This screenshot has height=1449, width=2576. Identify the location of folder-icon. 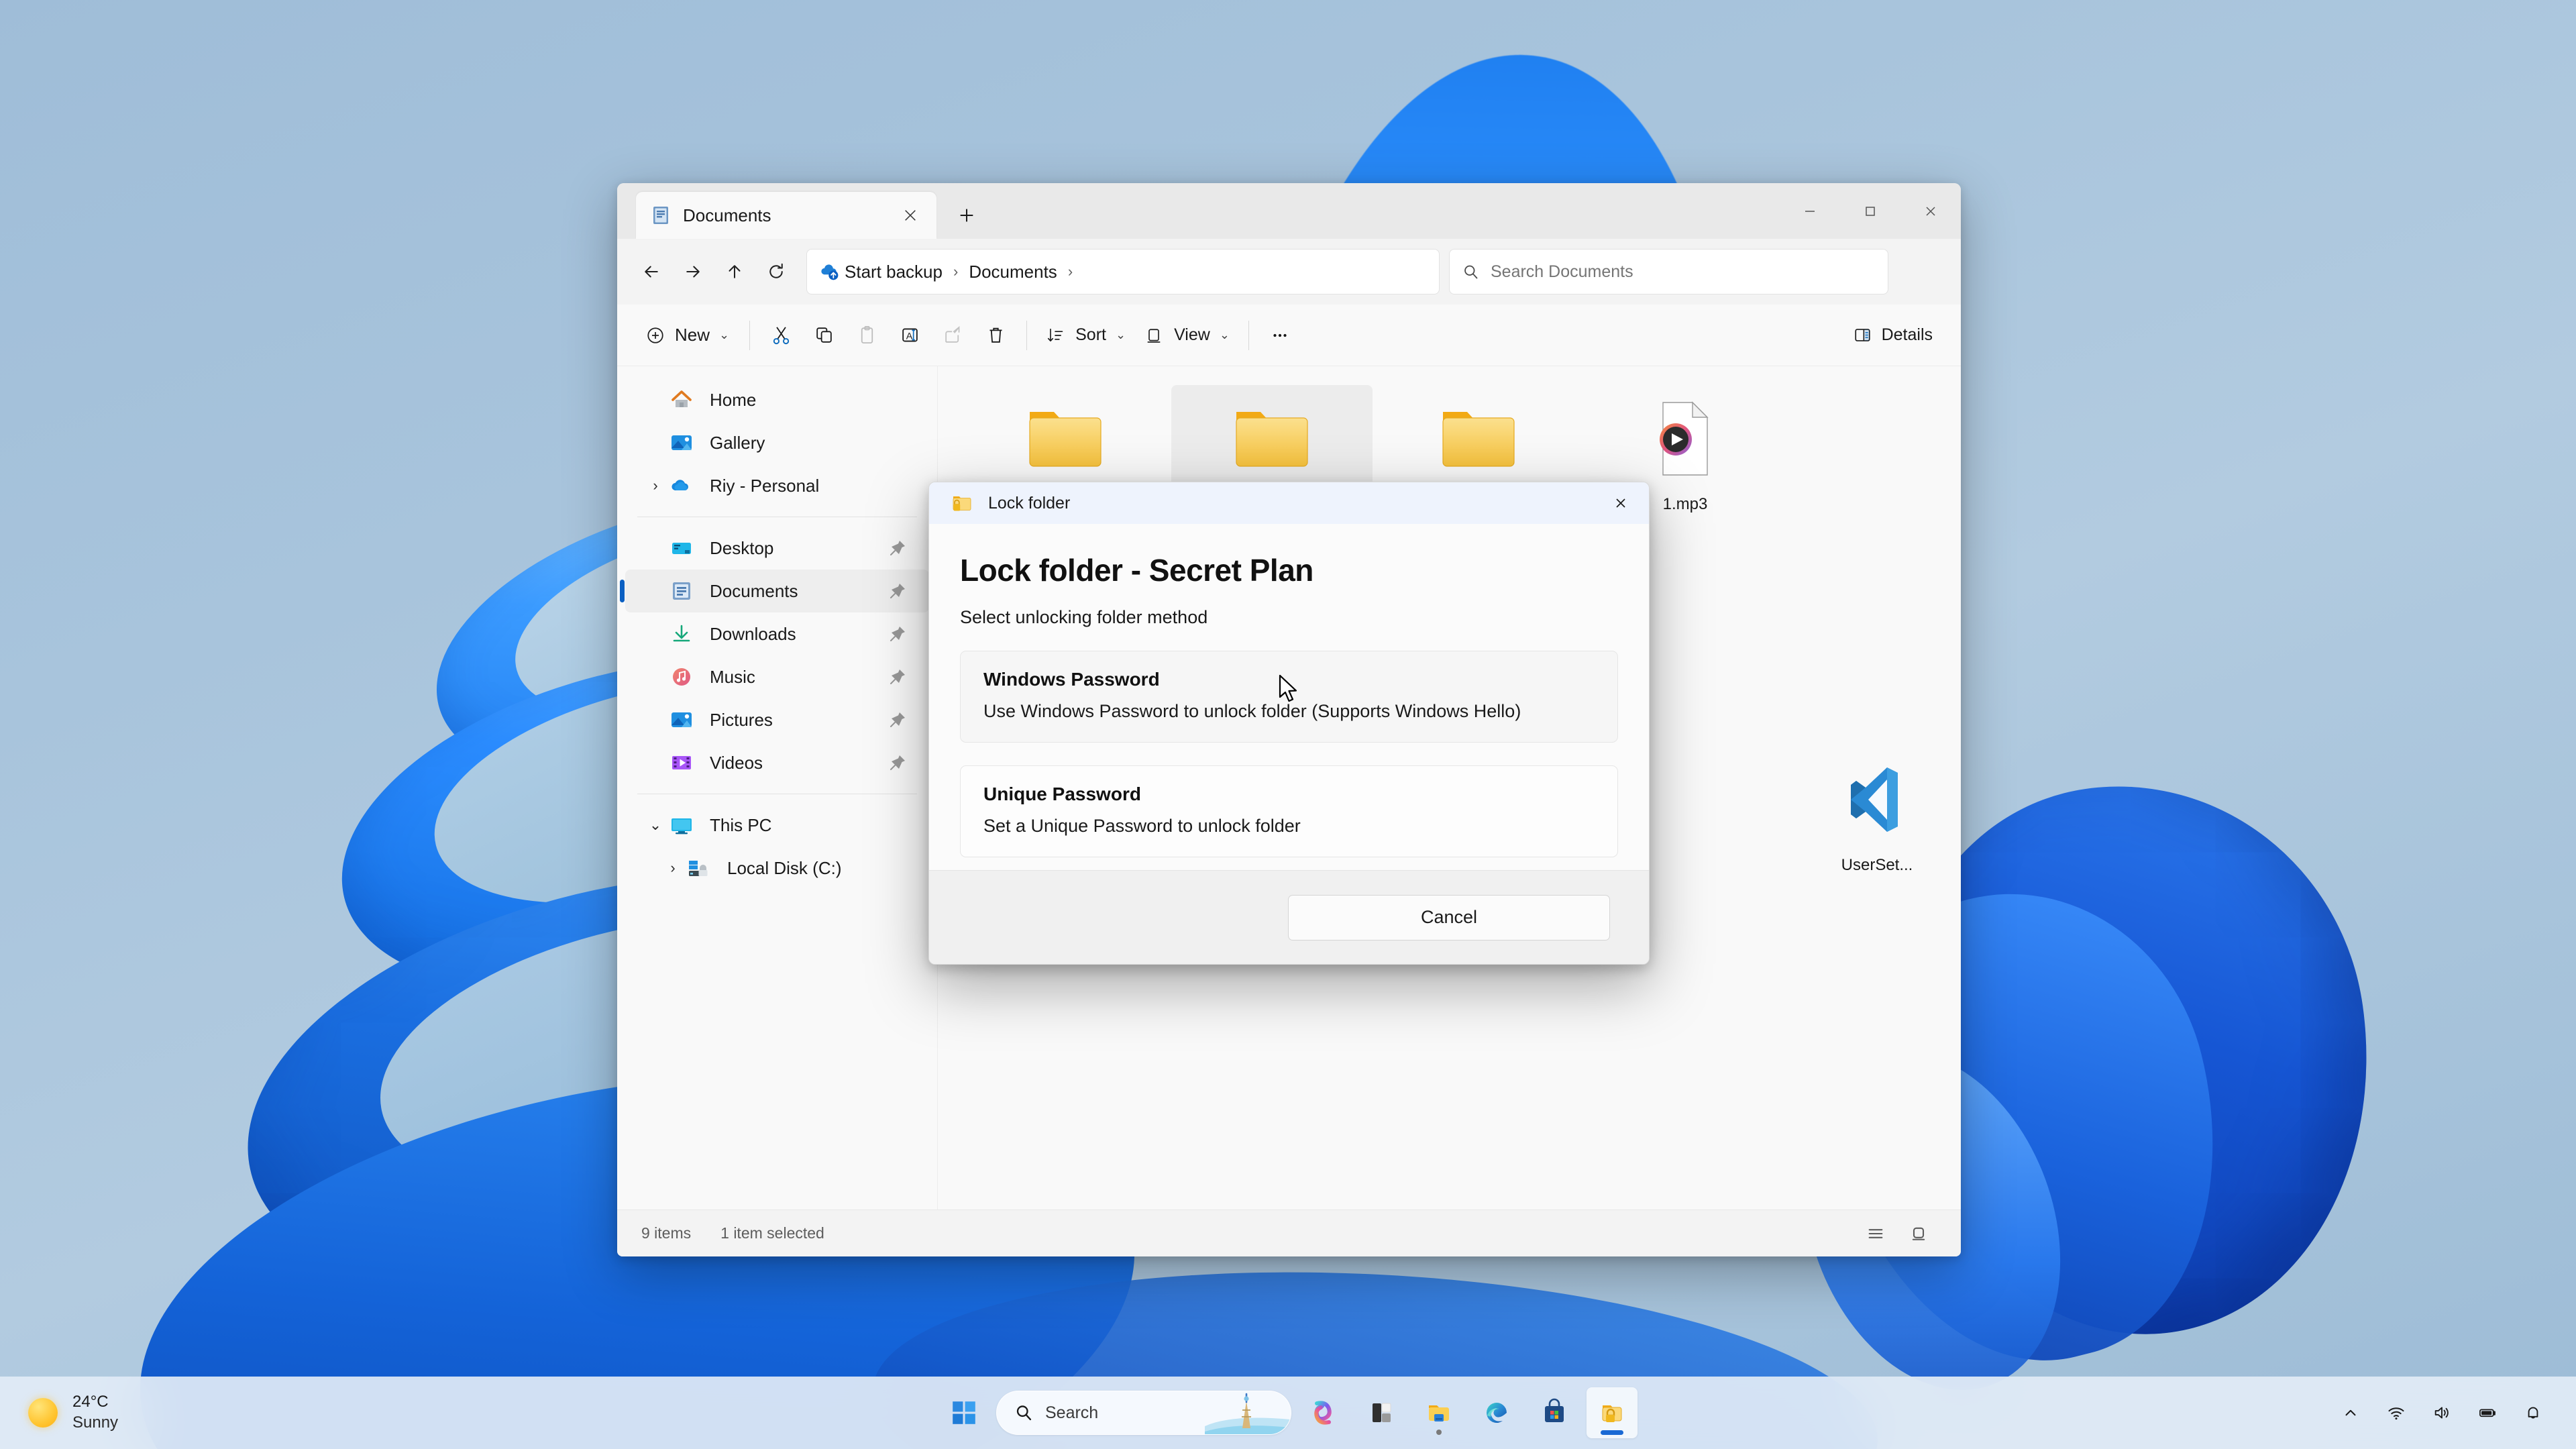
(1065, 438).